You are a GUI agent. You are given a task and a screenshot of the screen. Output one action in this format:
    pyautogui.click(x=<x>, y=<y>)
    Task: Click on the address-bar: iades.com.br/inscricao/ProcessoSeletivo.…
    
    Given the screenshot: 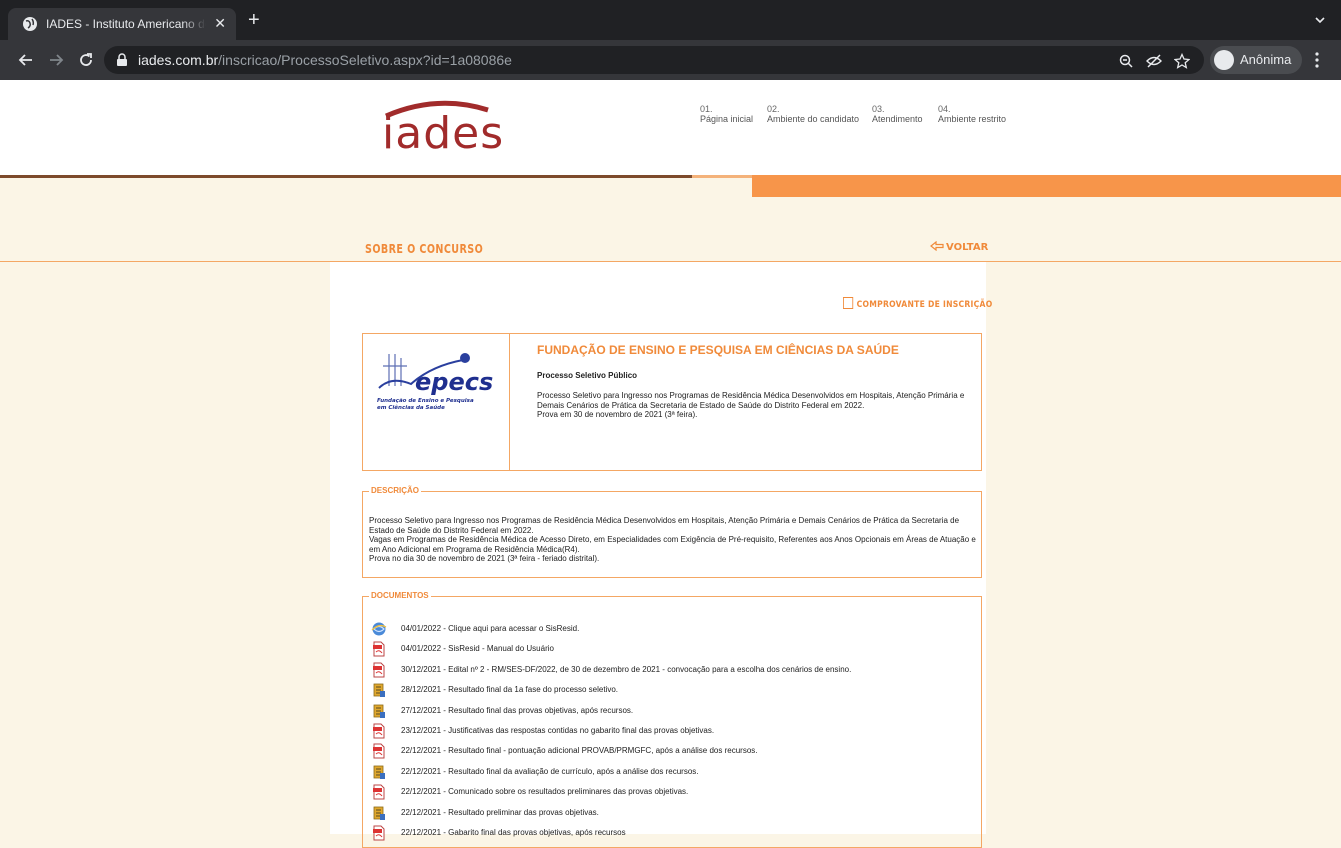 What is the action you would take?
    pyautogui.click(x=654, y=60)
    